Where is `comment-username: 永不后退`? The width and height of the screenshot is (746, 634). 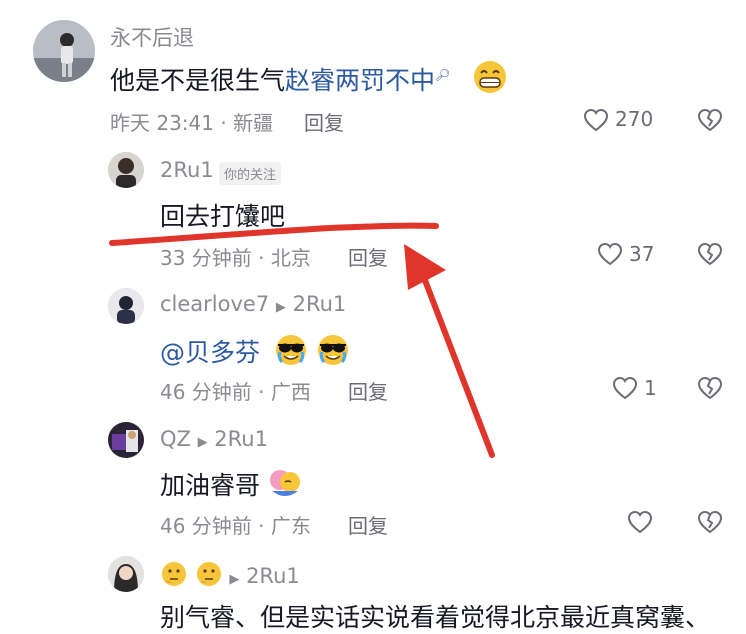 comment-username: 永不后退 is located at coordinates (152, 37).